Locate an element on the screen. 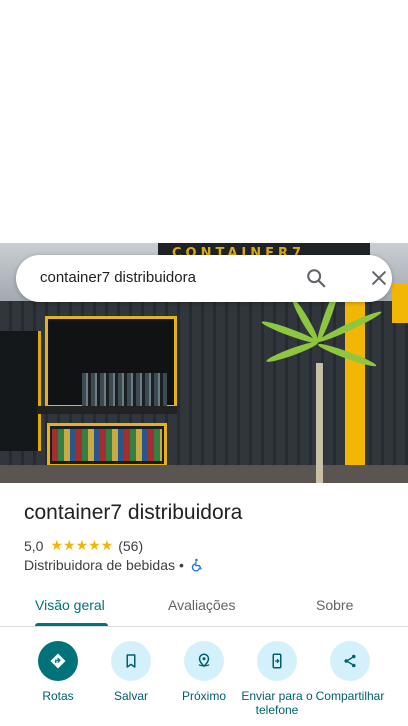 Image resolution: width=408 pixels, height=726 pixels. photo-shelf is located at coordinates (20, 391).